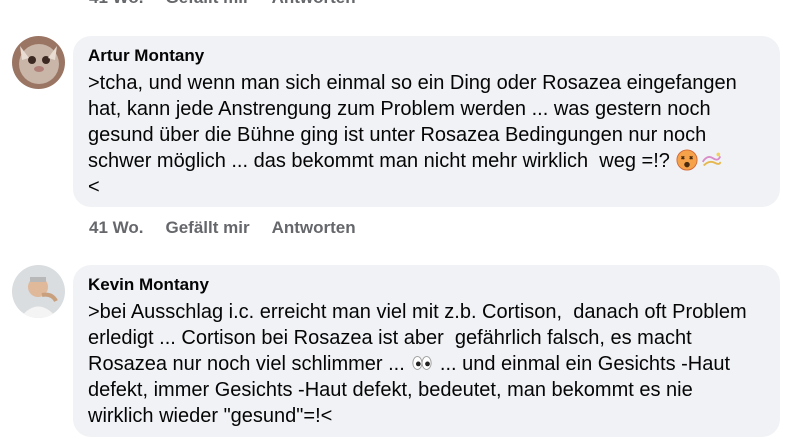 The height and width of the screenshot is (441, 796). What do you see at coordinates (94, 187) in the screenshot?
I see `comment-text-part: <` at bounding box center [94, 187].